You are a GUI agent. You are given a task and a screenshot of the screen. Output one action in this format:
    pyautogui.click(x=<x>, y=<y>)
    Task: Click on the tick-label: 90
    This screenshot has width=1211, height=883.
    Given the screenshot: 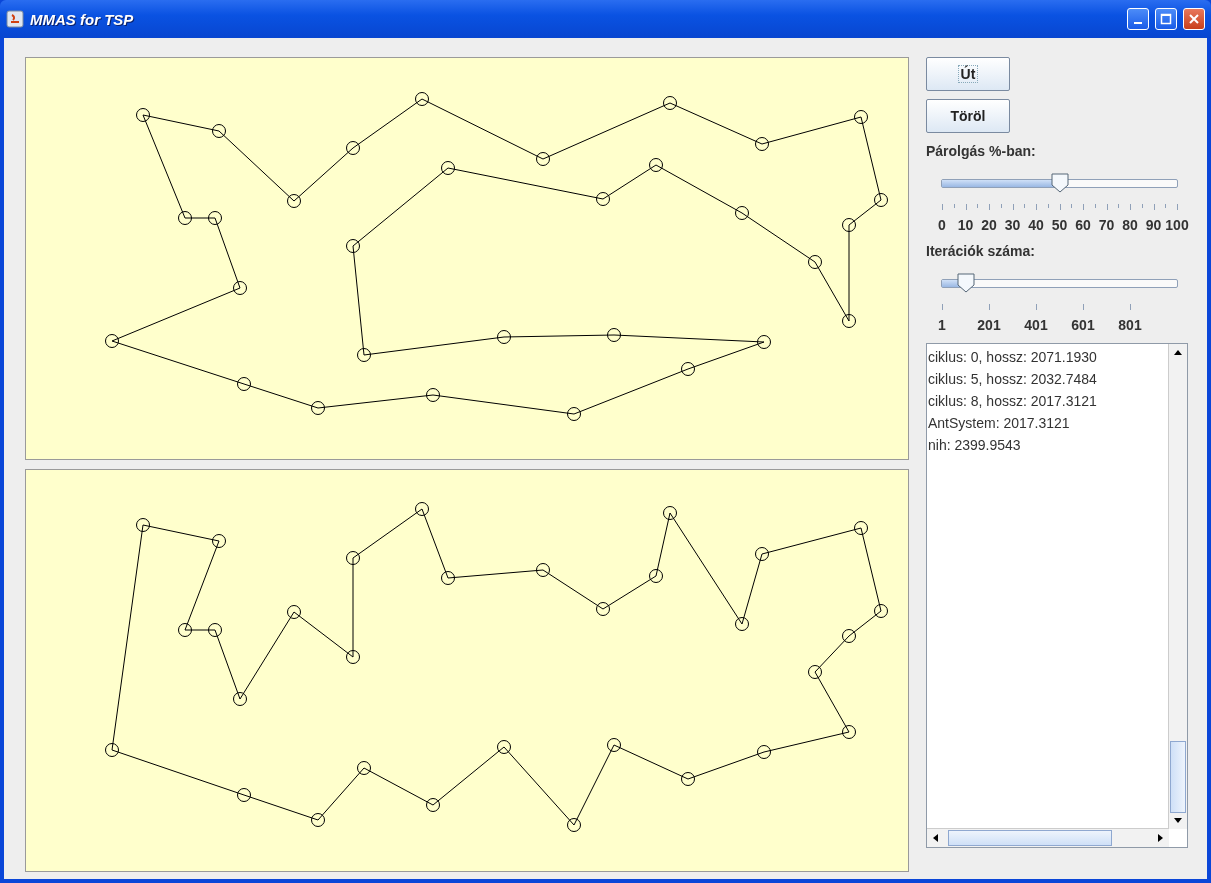 What is the action you would take?
    pyautogui.click(x=1153, y=225)
    